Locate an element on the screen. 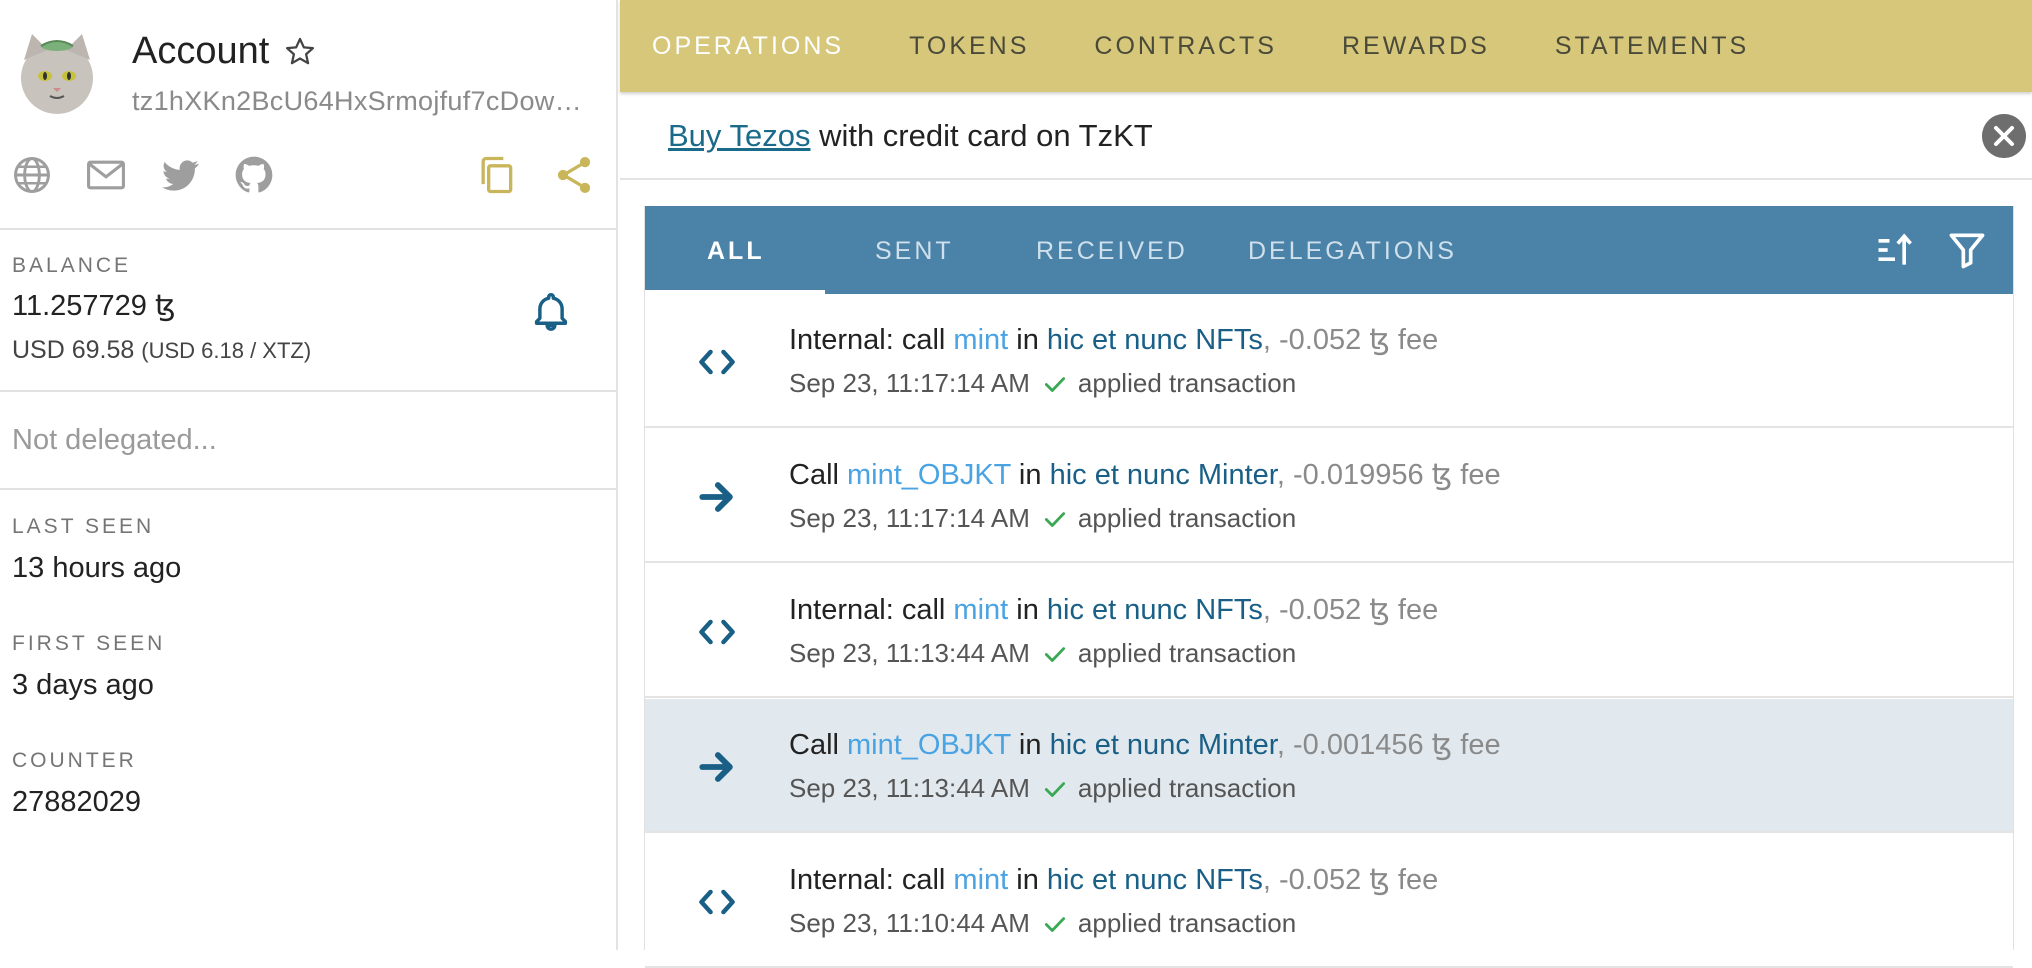  share-icon is located at coordinates (574, 175).